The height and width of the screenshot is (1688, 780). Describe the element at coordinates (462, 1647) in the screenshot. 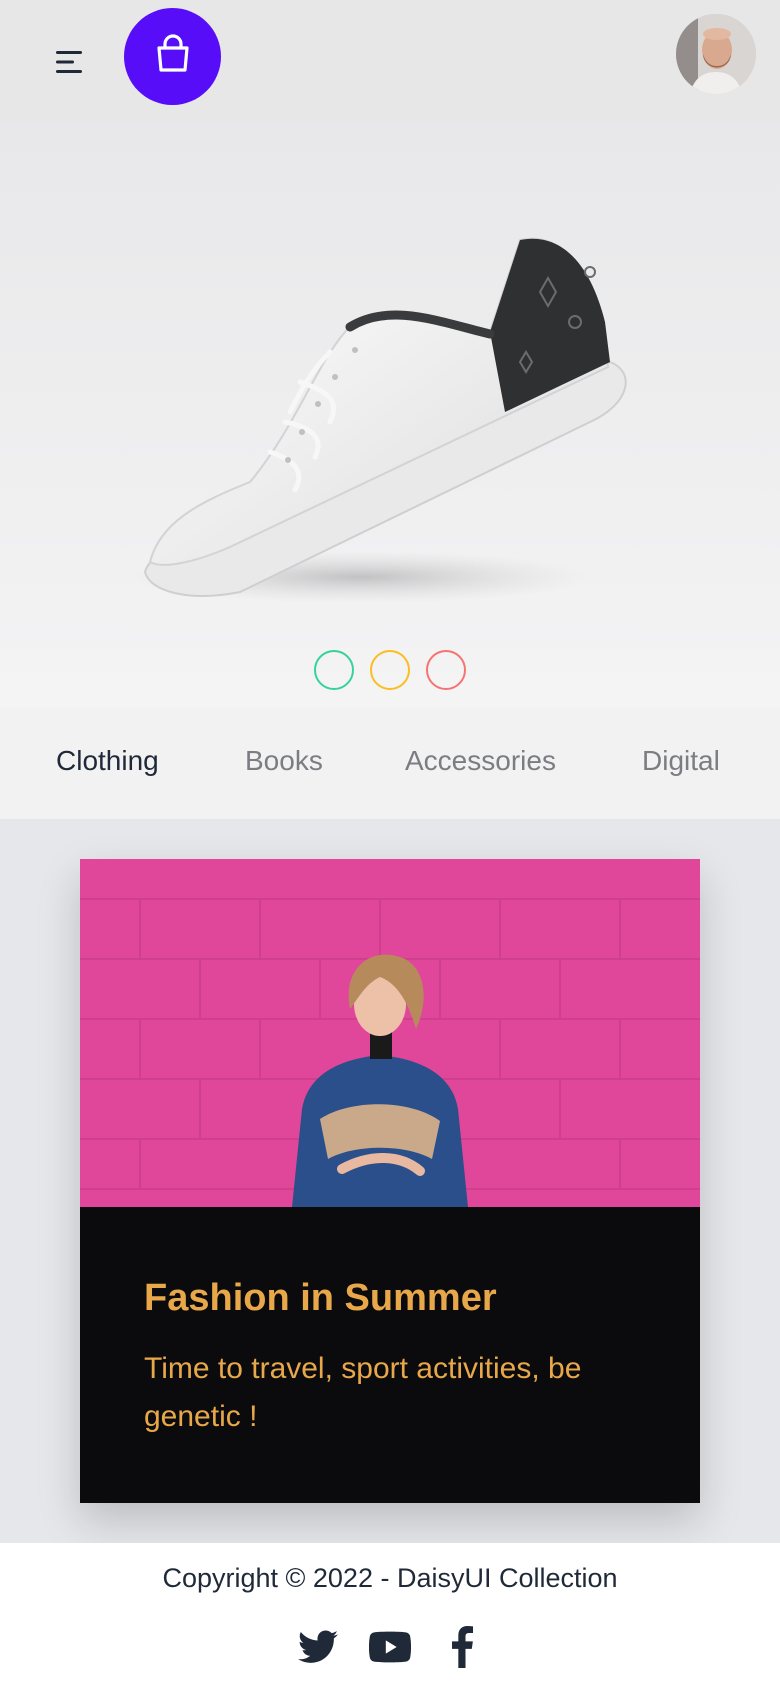

I see `facebook-icon` at that location.